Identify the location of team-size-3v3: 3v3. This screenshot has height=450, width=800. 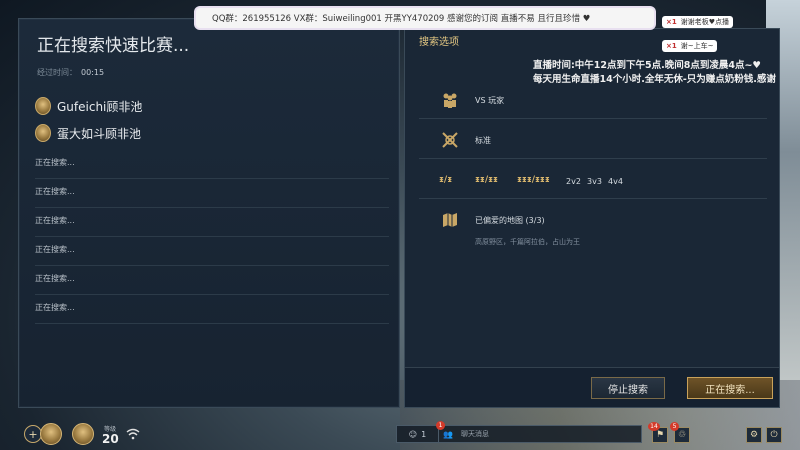
(594, 181).